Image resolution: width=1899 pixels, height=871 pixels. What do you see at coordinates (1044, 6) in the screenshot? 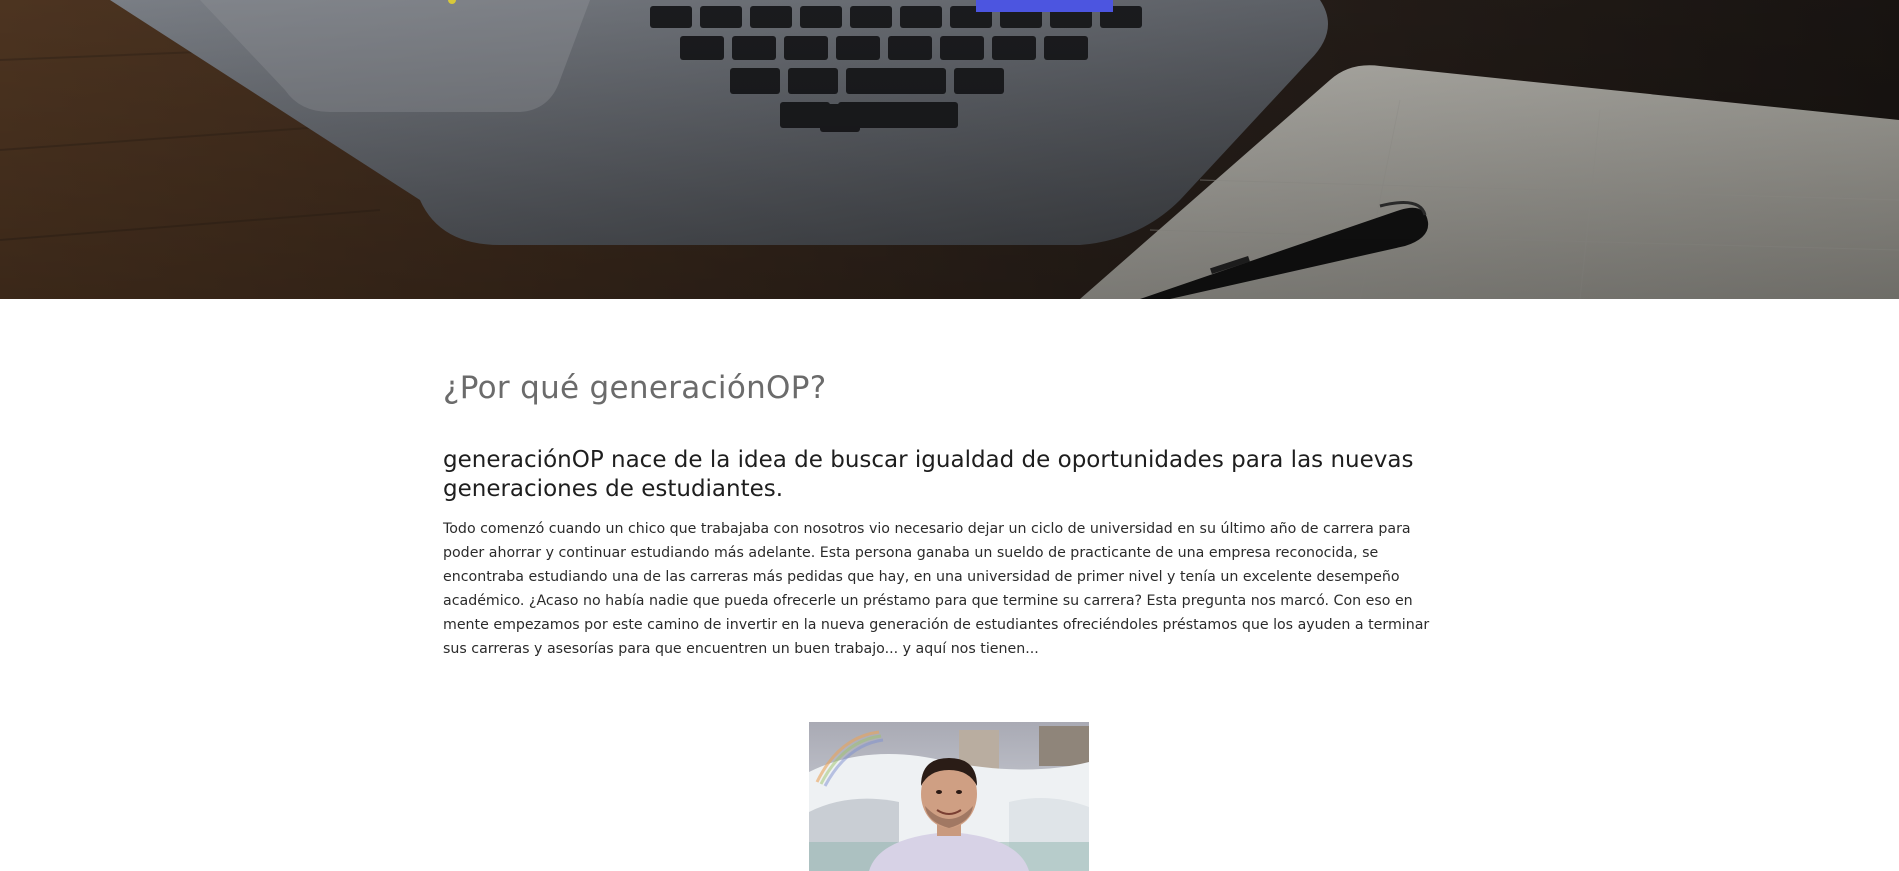
I see `nav-active-indicator` at bounding box center [1044, 6].